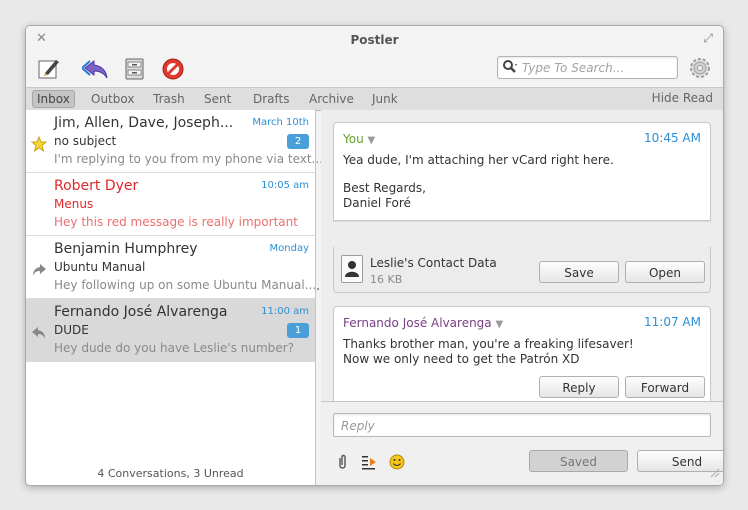 Image resolution: width=748 pixels, height=510 pixels. Describe the element at coordinates (665, 387) in the screenshot. I see `forward-button: Forward` at that location.